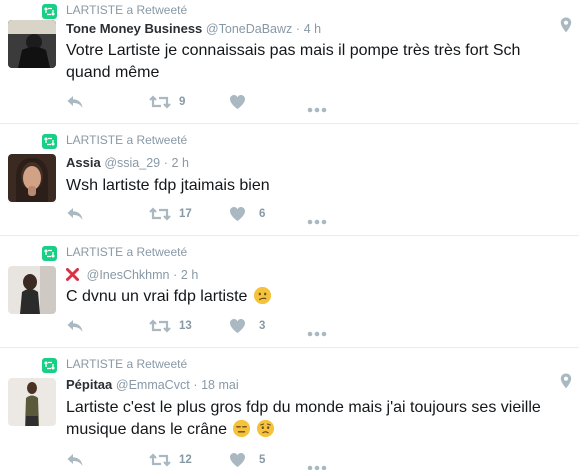  Describe the element at coordinates (262, 326) in the screenshot. I see `like-count: 3` at that location.